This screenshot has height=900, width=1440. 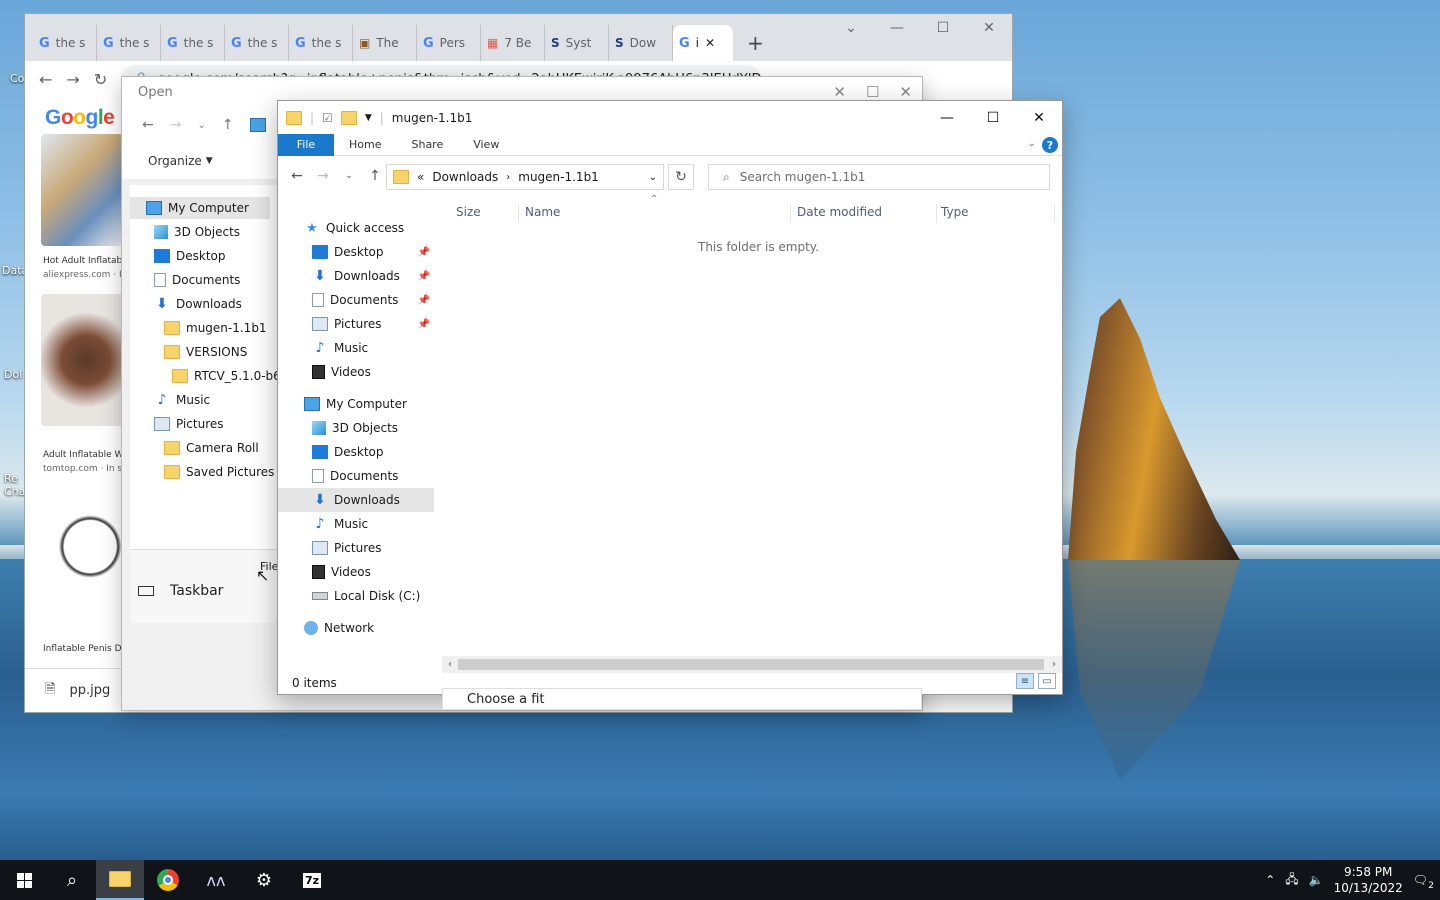 I want to click on app-taskbar-button: ʌʌ, so click(x=216, y=880).